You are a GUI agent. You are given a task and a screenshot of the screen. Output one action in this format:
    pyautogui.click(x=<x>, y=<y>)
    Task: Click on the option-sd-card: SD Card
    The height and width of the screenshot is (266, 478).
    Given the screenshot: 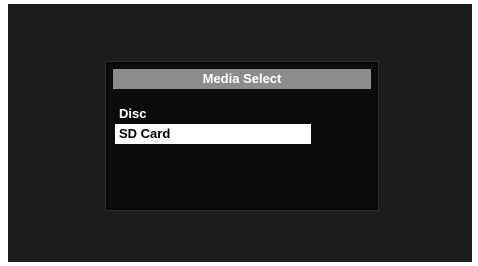 What is the action you would take?
    pyautogui.click(x=213, y=134)
    